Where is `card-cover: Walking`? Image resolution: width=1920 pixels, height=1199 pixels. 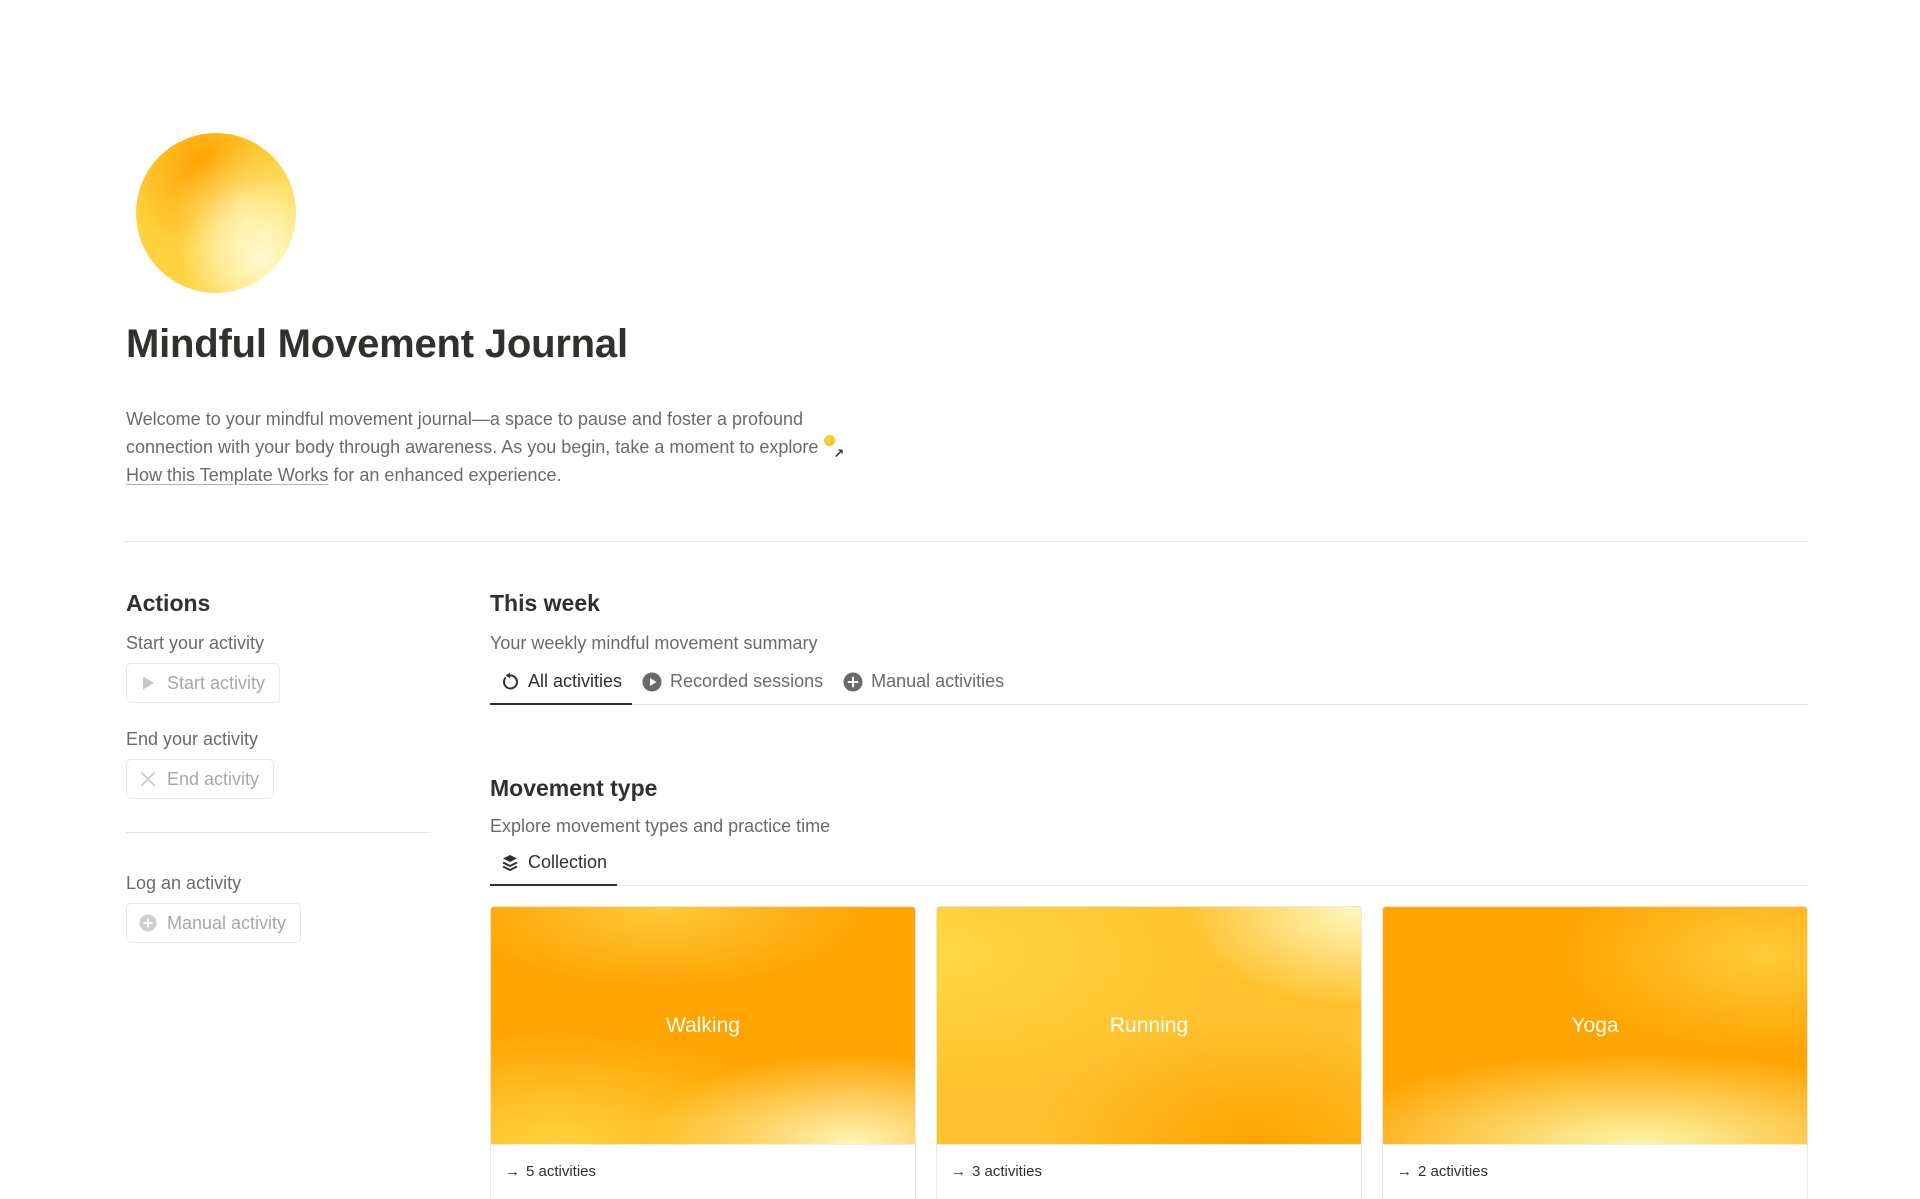 card-cover: Walking is located at coordinates (703, 1026).